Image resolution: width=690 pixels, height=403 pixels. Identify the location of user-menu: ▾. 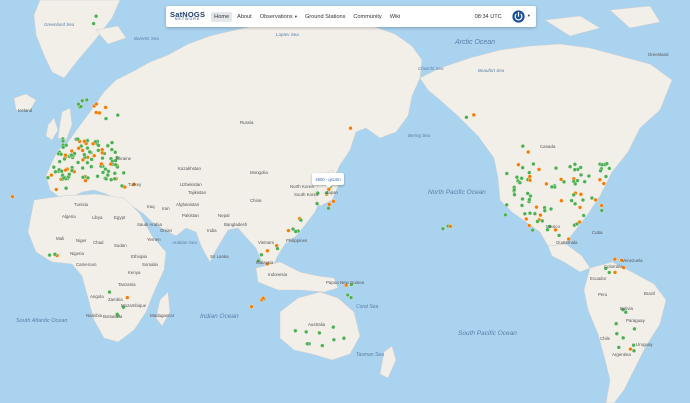
(521, 16).